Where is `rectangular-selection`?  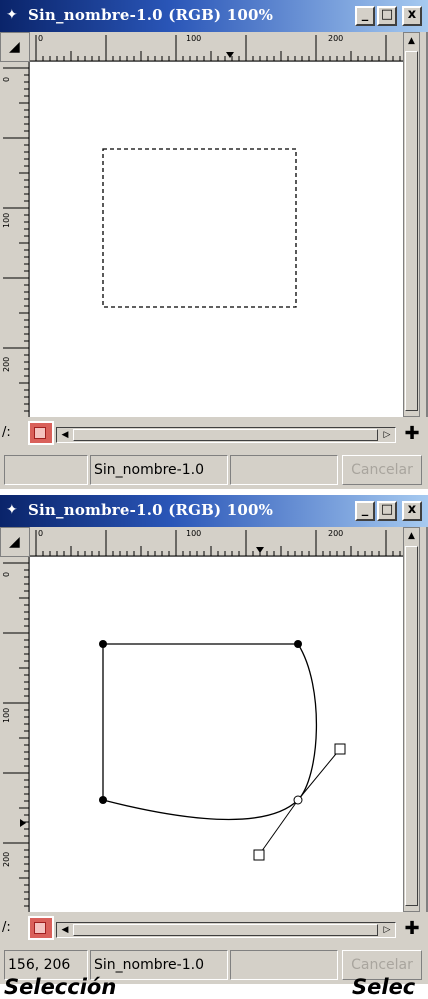
rectangular-selection is located at coordinates (199, 228).